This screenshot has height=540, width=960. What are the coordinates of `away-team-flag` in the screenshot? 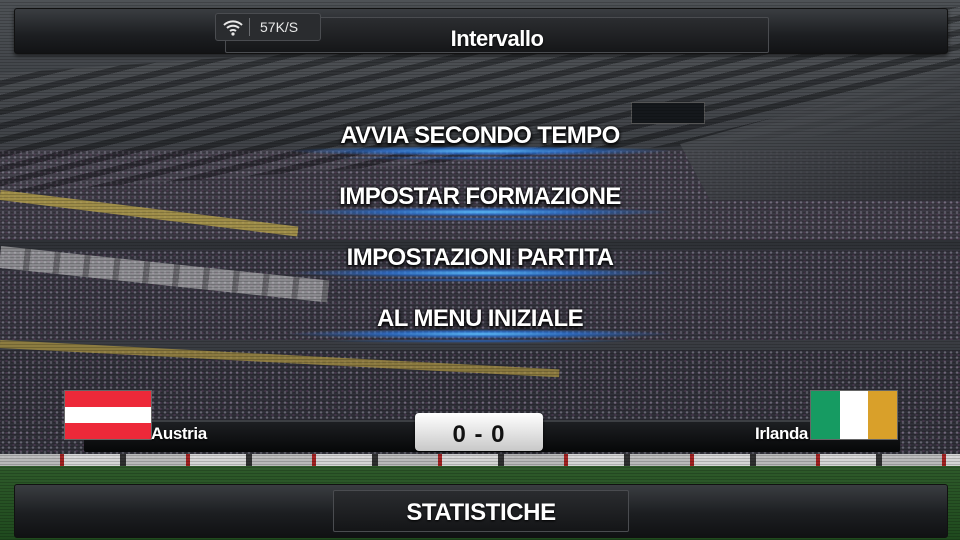 It's located at (854, 415).